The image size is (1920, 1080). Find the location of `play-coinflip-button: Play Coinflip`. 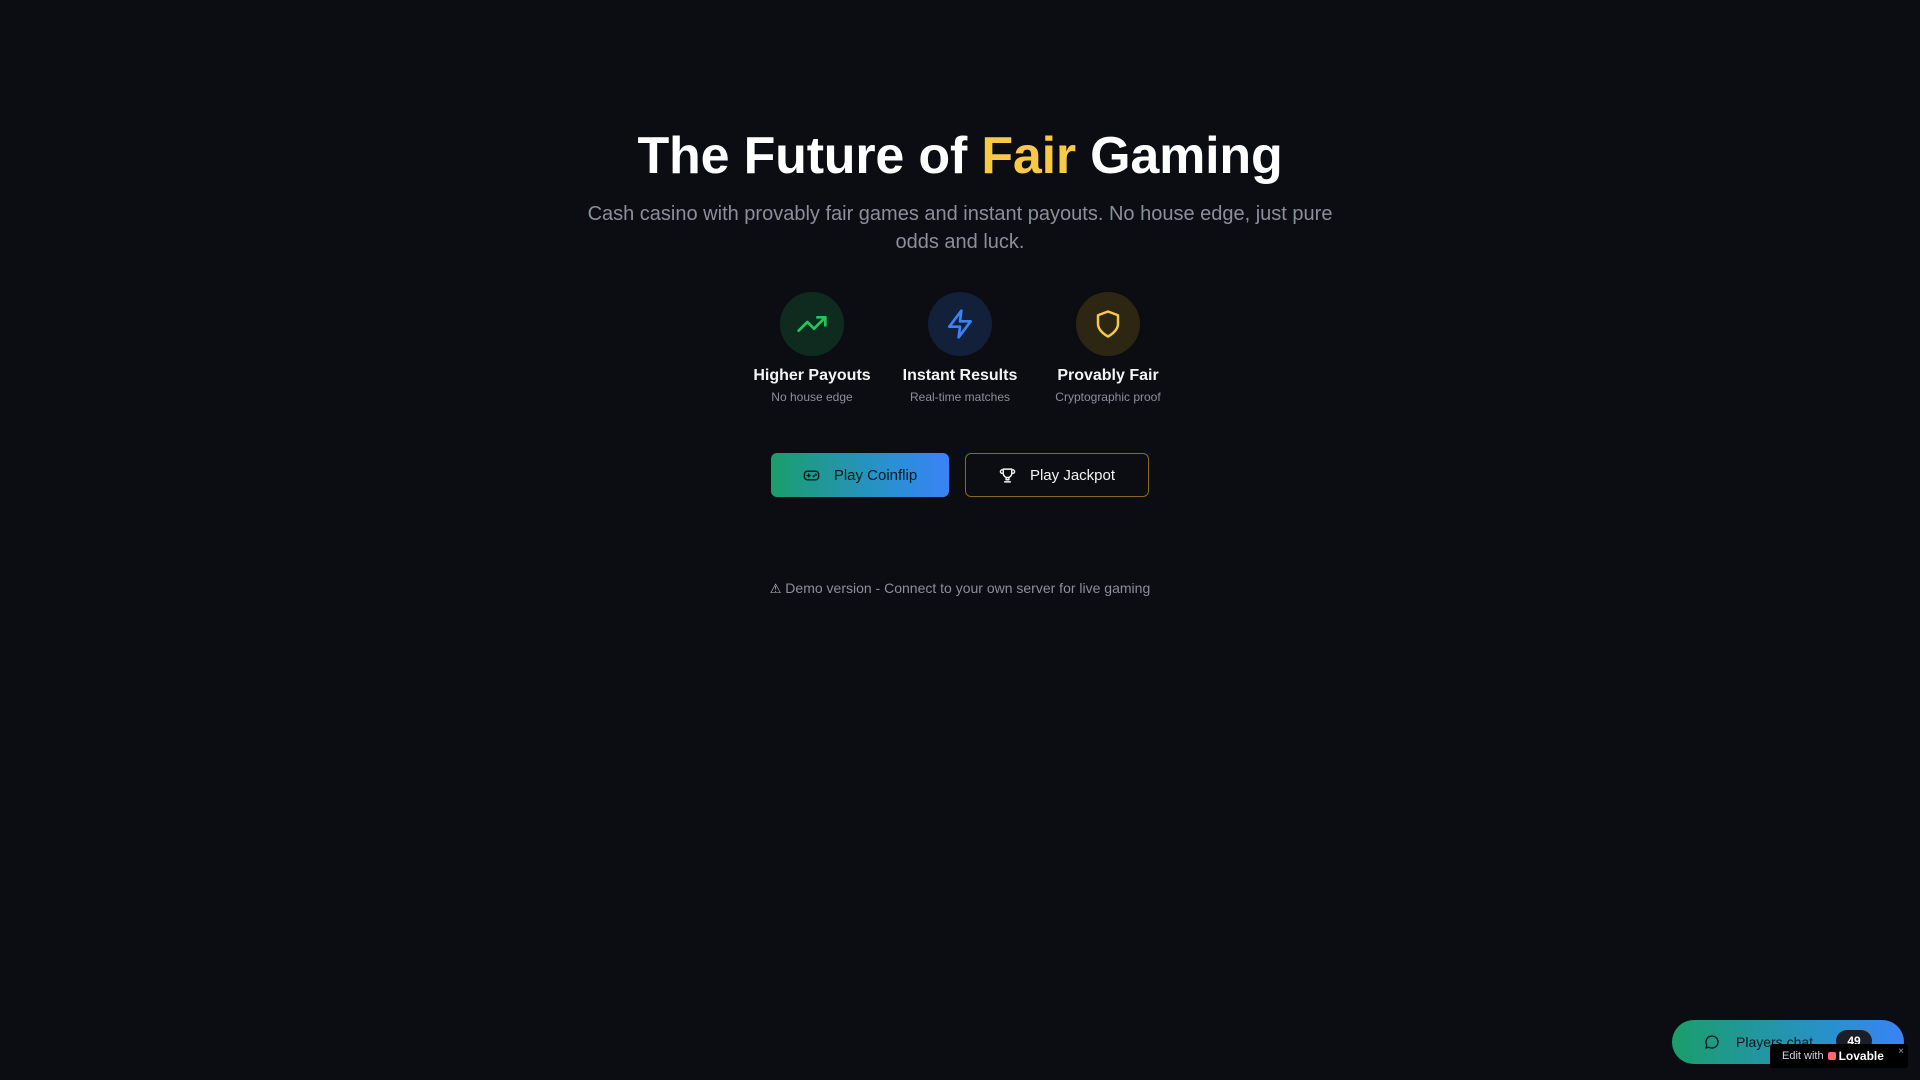

play-coinflip-button: Play Coinflip is located at coordinates (860, 475).